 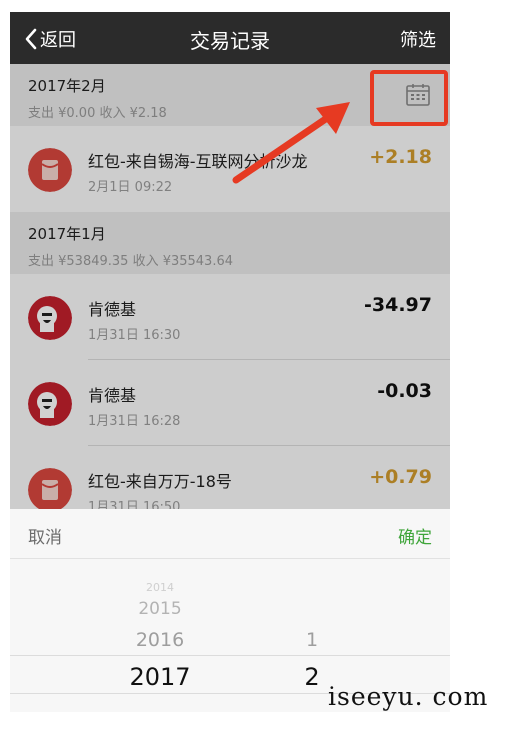 What do you see at coordinates (230, 403) in the screenshot?
I see `transaction-row: 肯德基 1月31日 16:28 -0.03` at bounding box center [230, 403].